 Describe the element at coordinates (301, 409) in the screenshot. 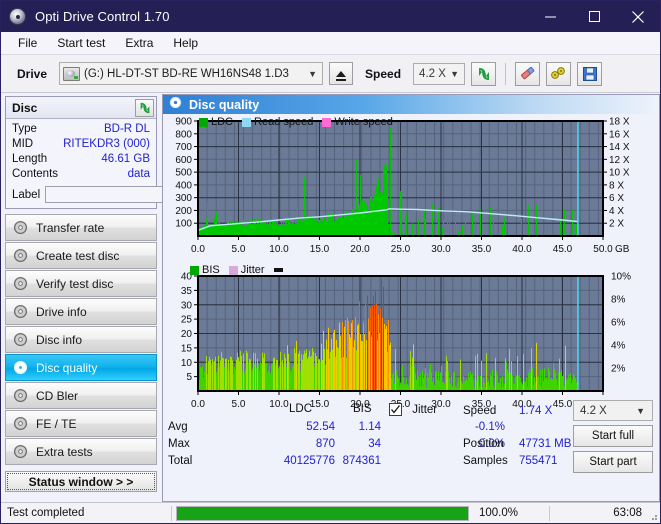

I see `stats-header-ldc: LDC` at that location.